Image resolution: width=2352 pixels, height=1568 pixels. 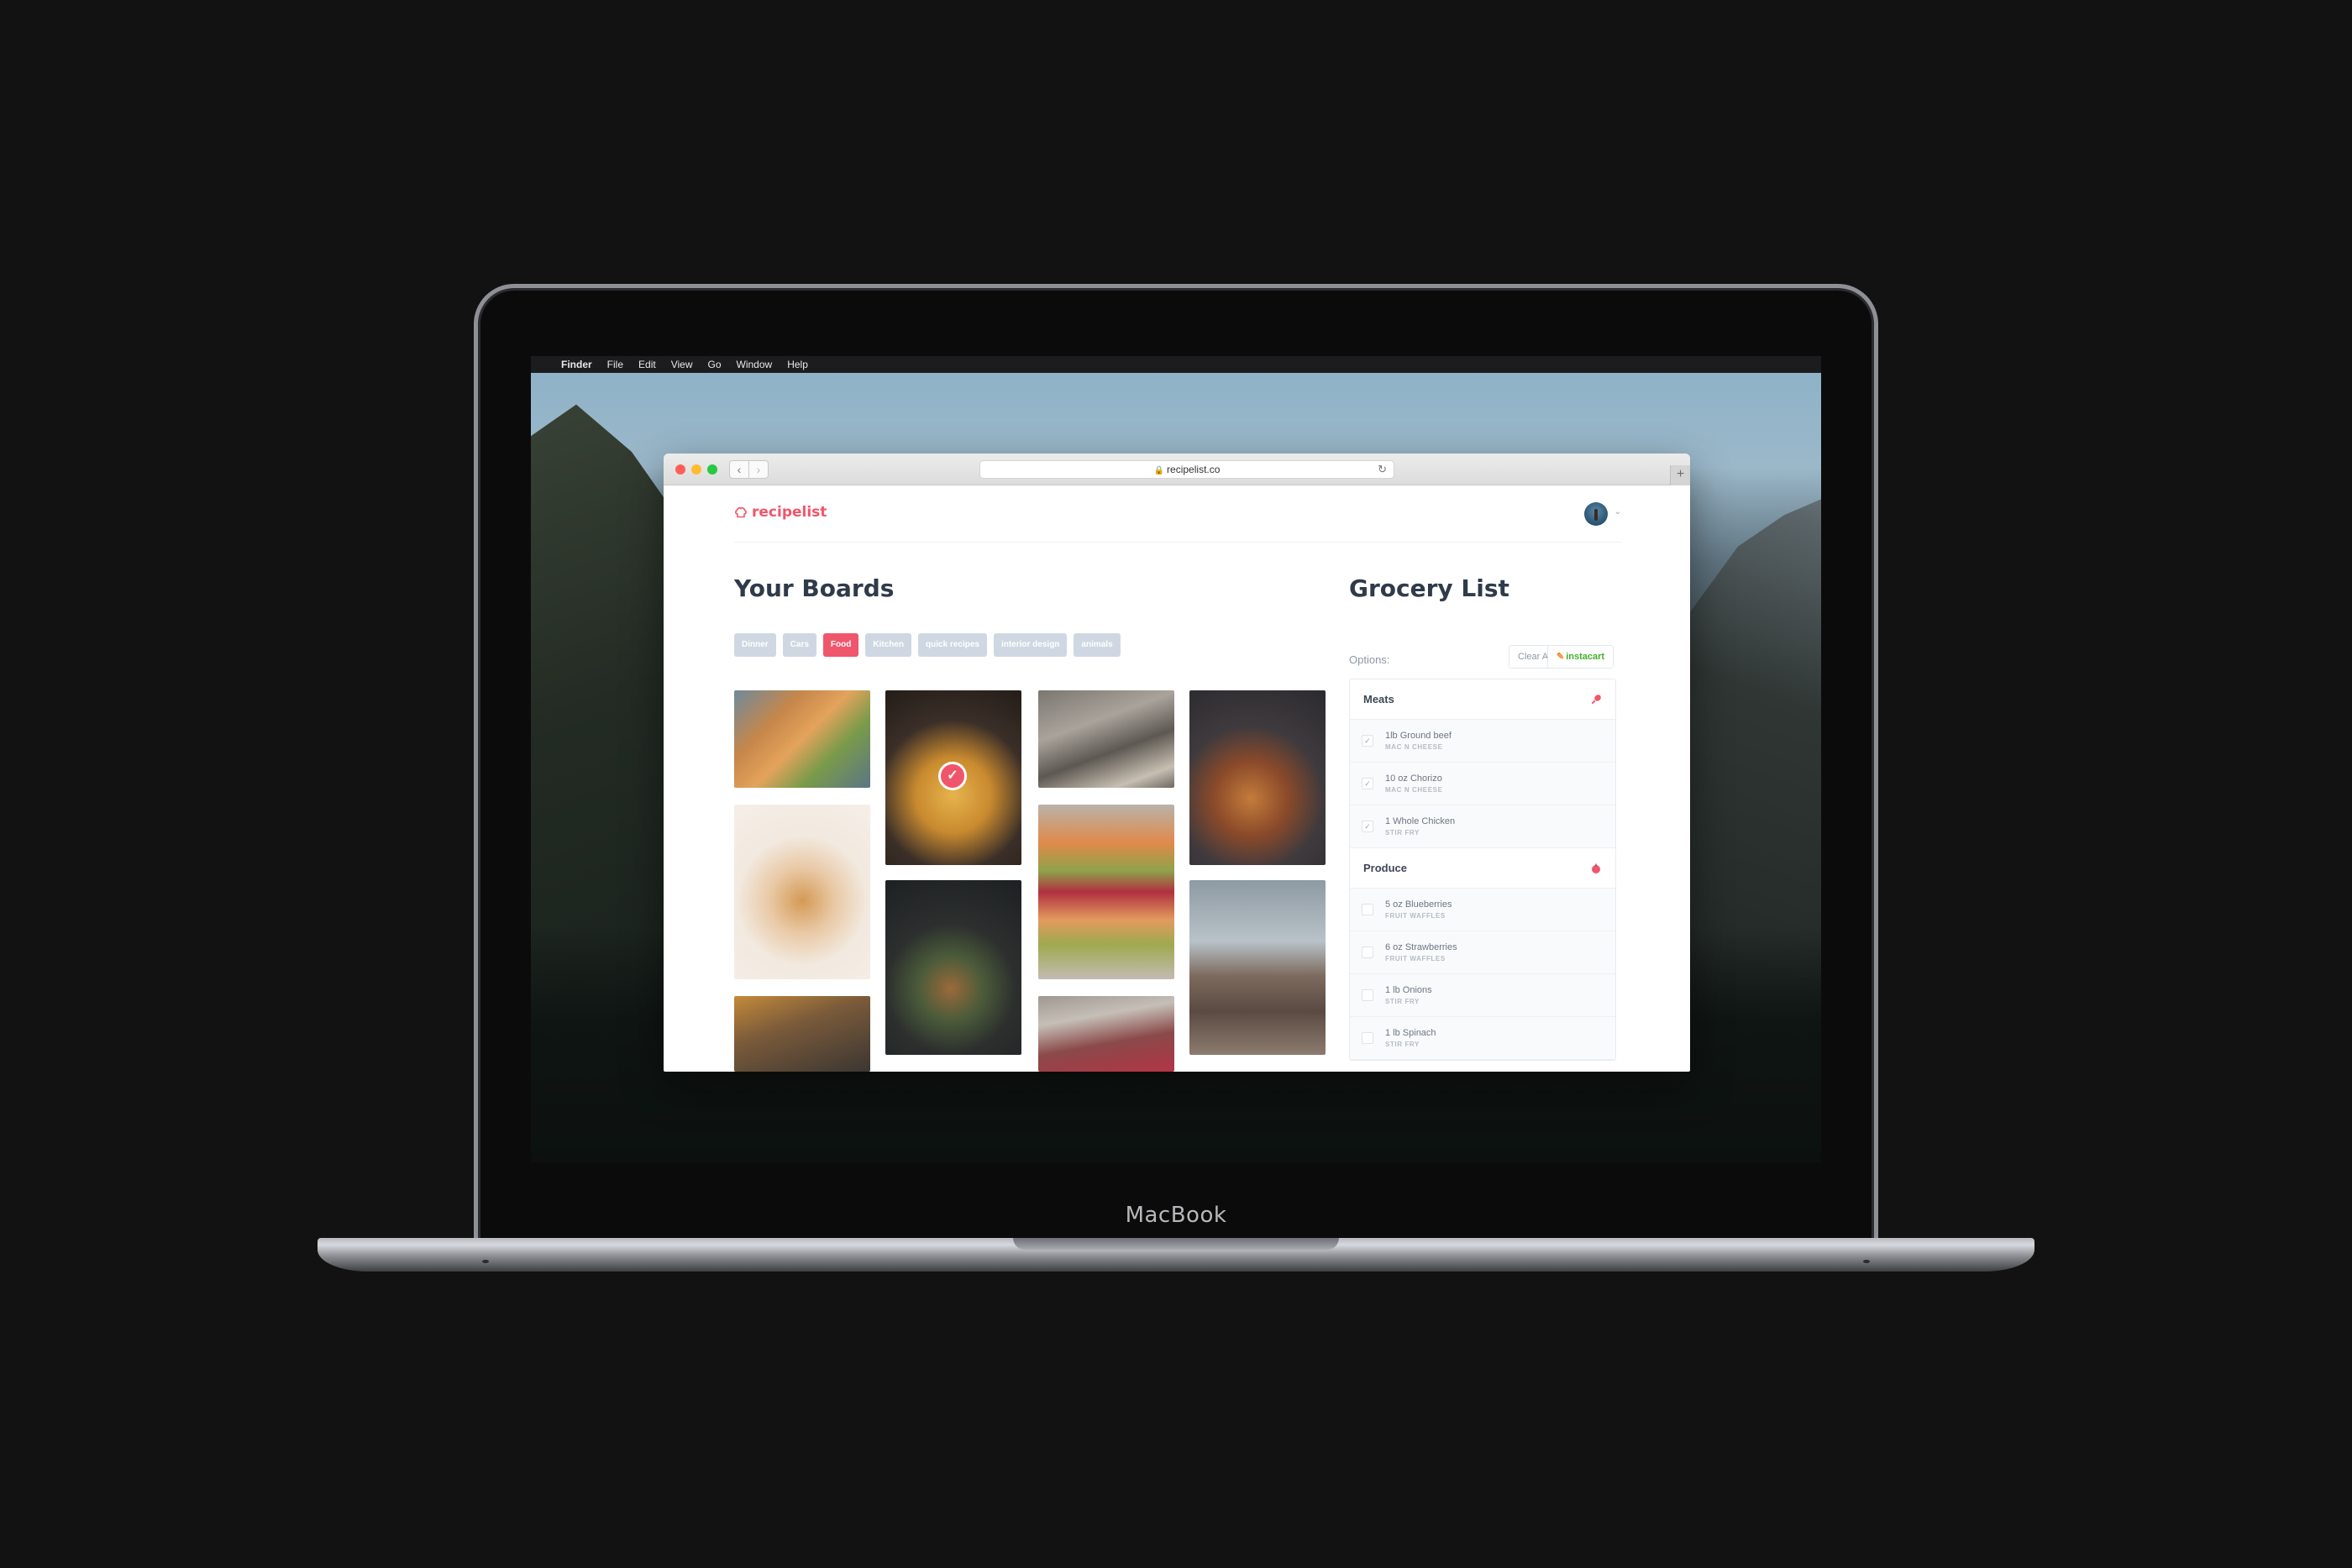 What do you see at coordinates (1596, 868) in the screenshot?
I see `apple-icon` at bounding box center [1596, 868].